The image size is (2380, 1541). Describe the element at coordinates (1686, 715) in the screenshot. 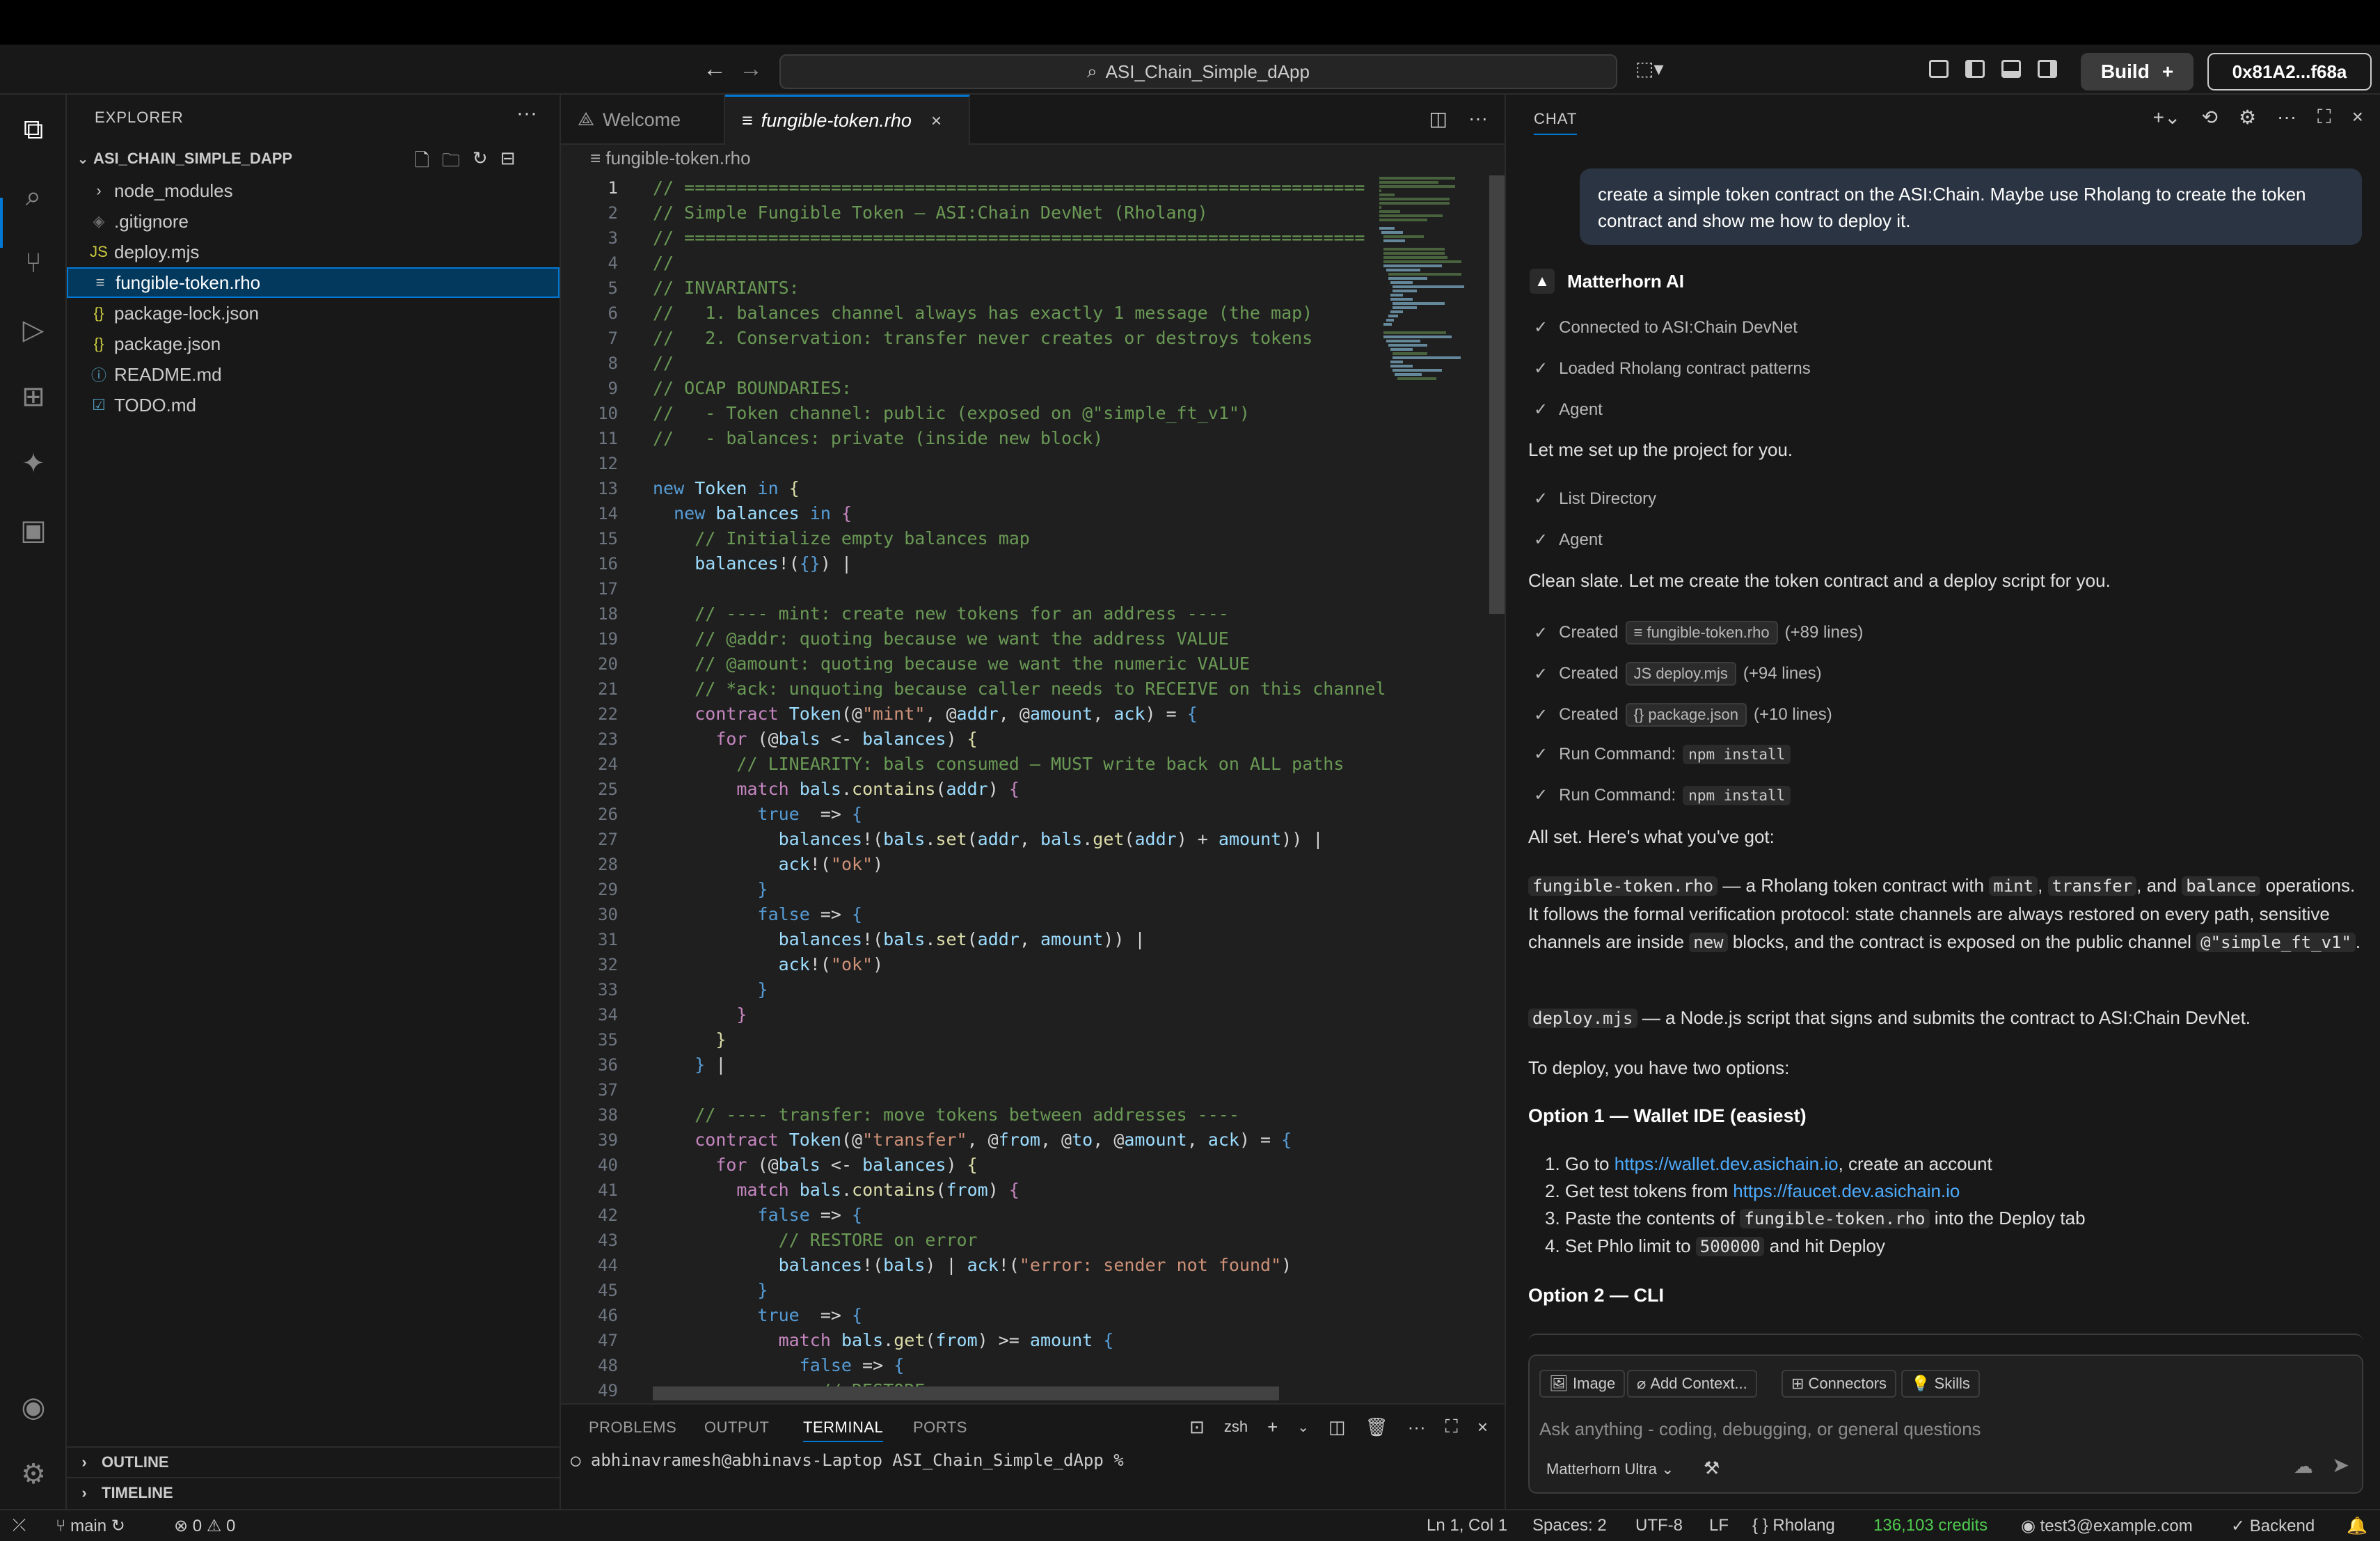

I see `file-chip: {} package.json` at that location.